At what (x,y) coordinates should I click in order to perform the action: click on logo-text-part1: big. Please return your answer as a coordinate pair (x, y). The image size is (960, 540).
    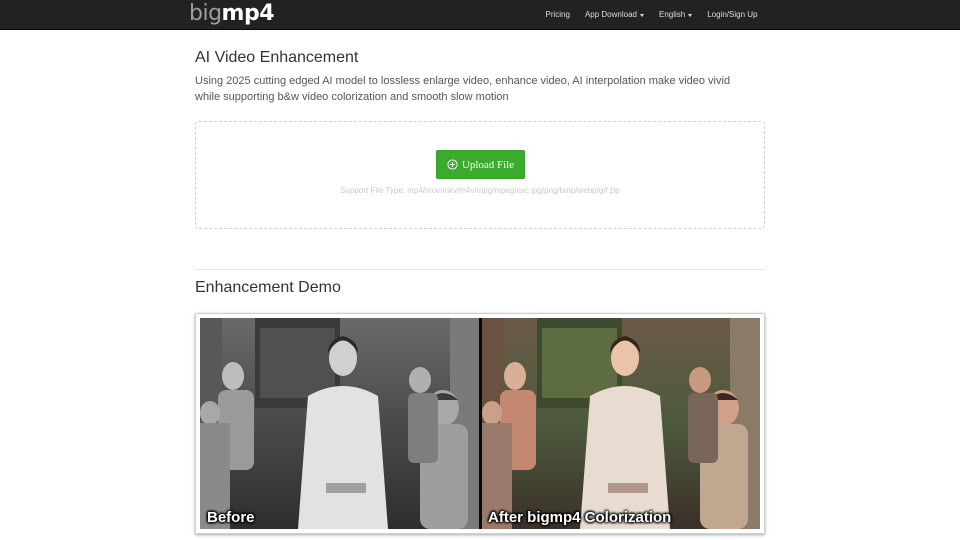
    Looking at the image, I should click on (205, 13).